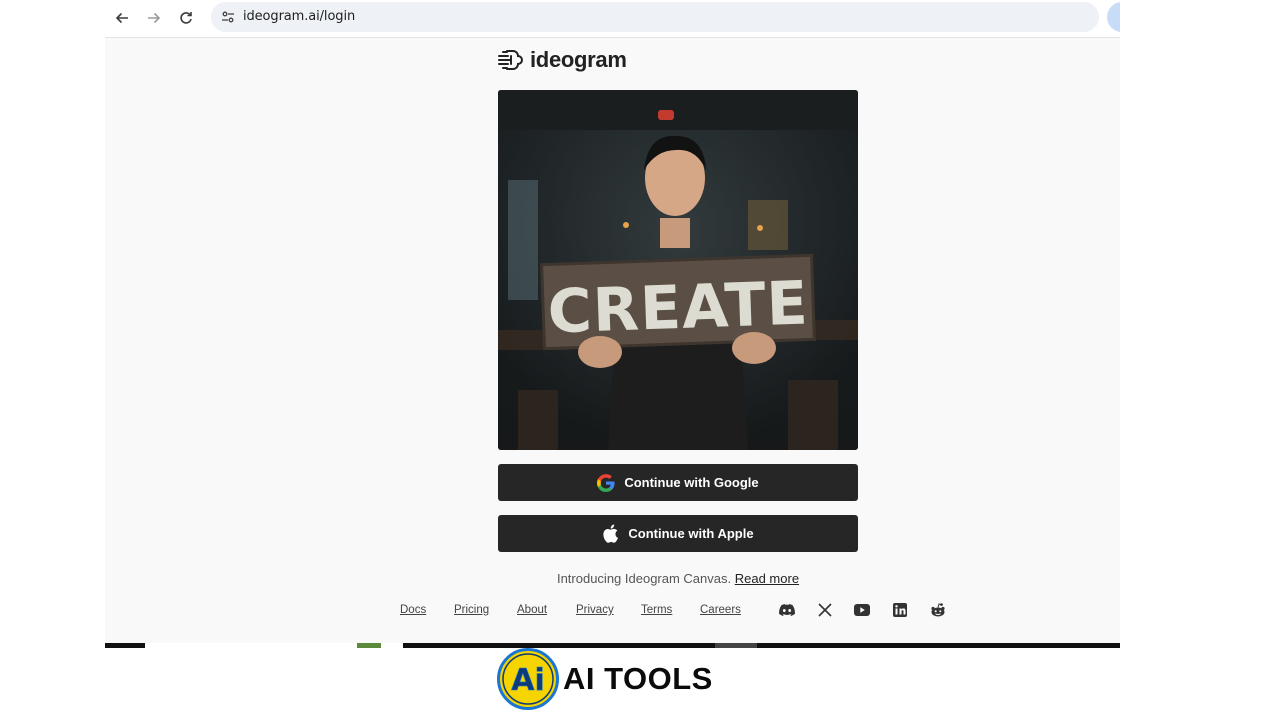 Image resolution: width=1280 pixels, height=720 pixels. Describe the element at coordinates (228, 17) in the screenshot. I see `site-settings-icon` at that location.